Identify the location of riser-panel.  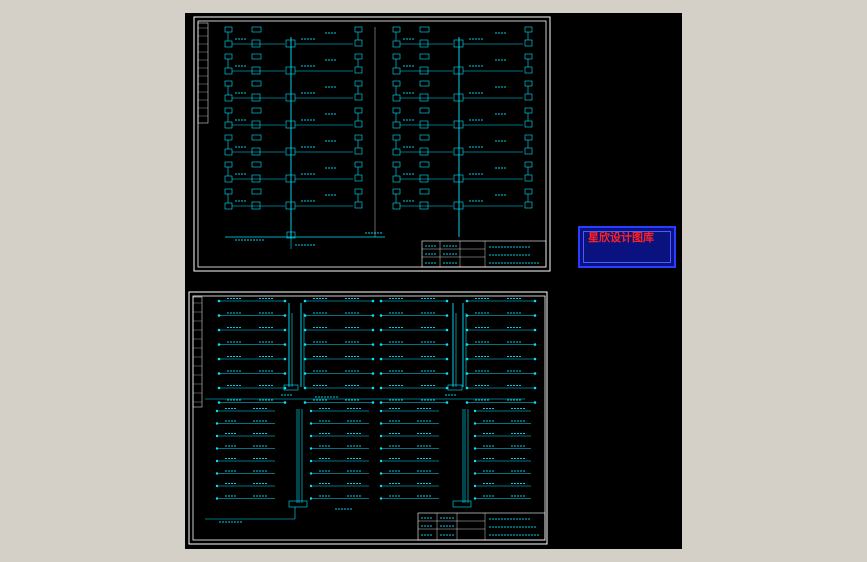
(455, 387).